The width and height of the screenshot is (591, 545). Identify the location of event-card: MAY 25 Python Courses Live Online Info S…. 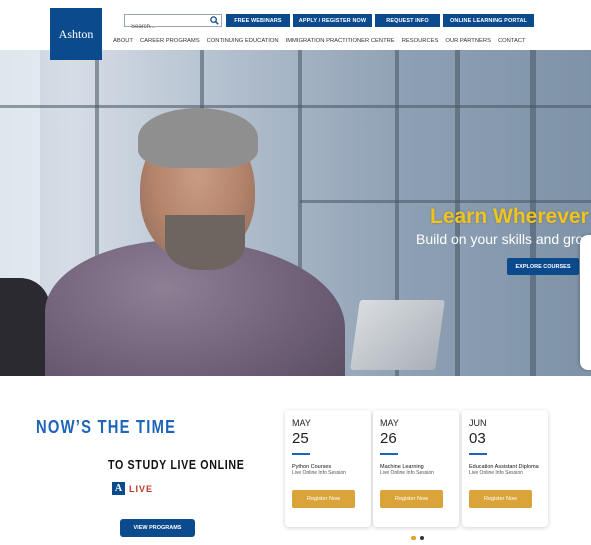
(328, 468).